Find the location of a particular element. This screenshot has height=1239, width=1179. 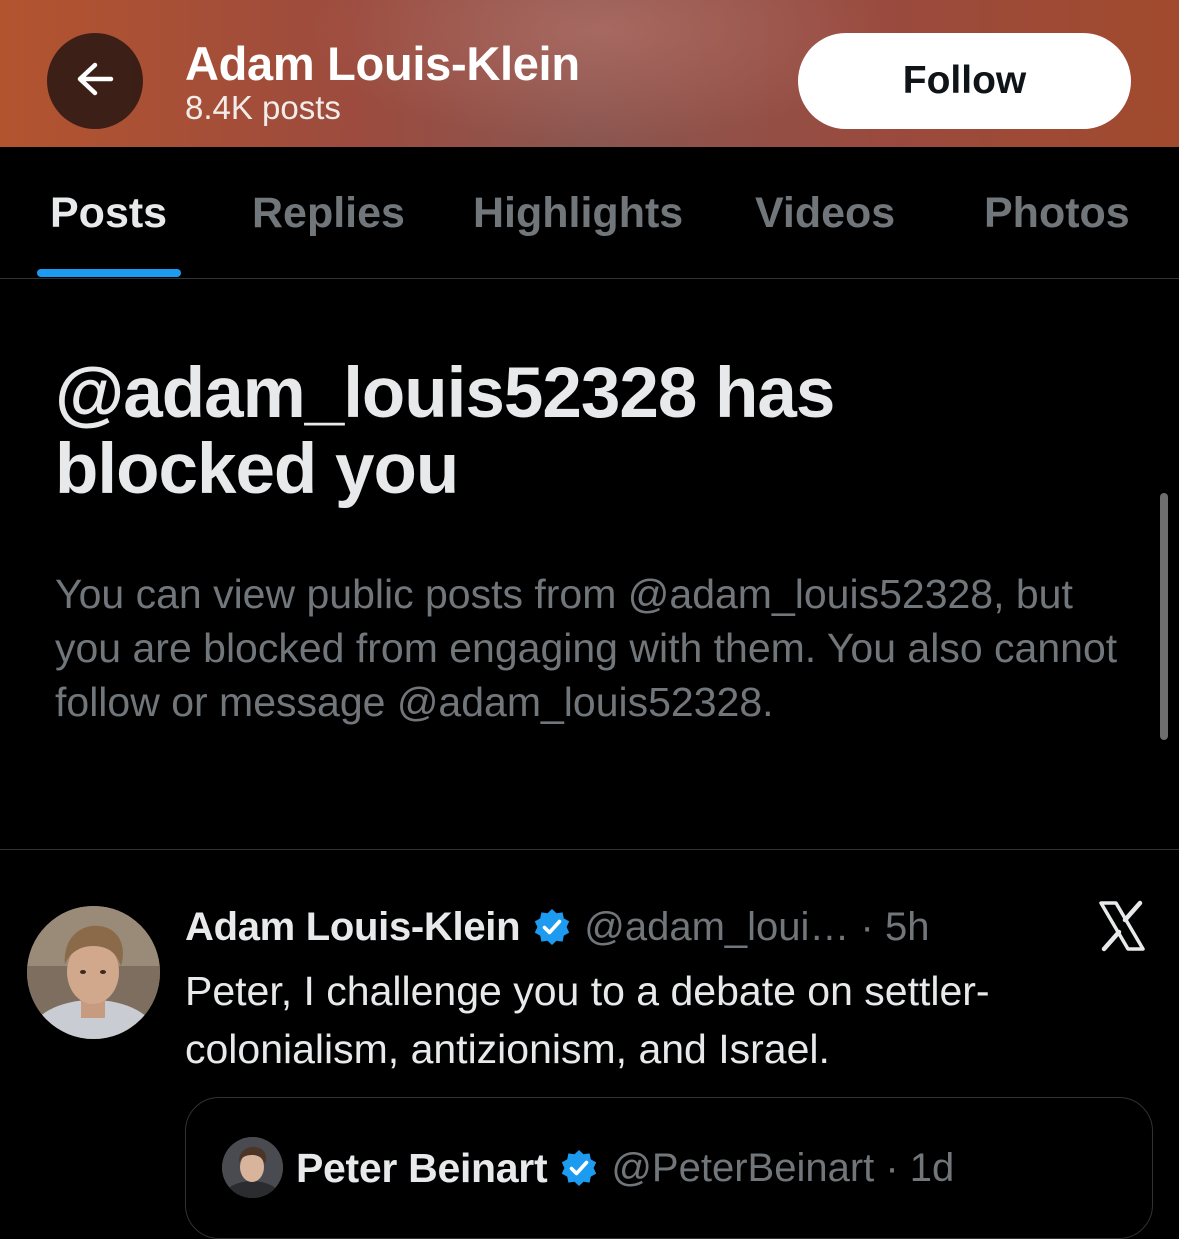

arrow-left-icon is located at coordinates (95, 81).